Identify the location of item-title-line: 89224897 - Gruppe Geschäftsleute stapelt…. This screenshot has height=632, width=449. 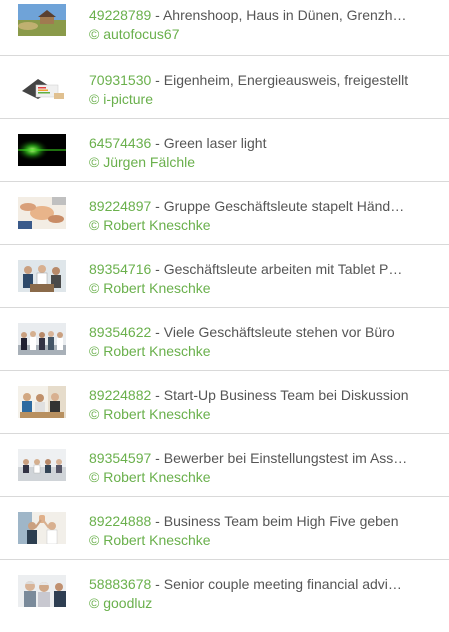
(258, 206).